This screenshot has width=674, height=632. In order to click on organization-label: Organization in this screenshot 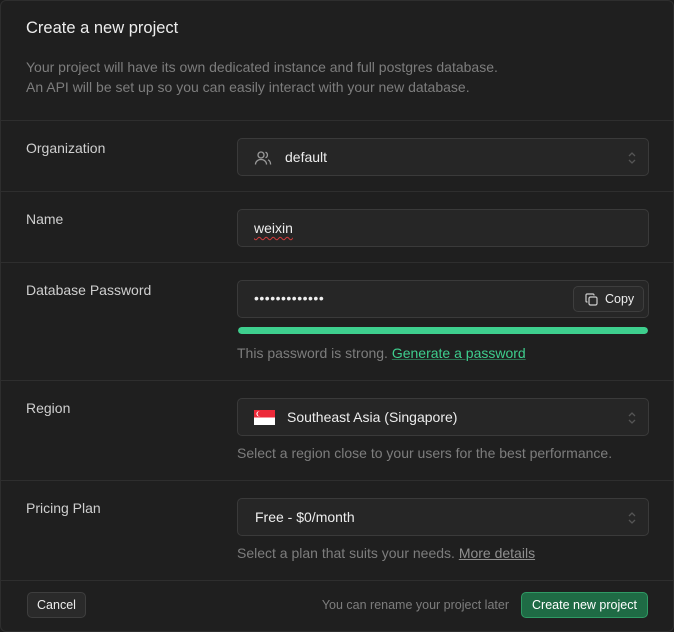, I will do `click(66, 148)`.